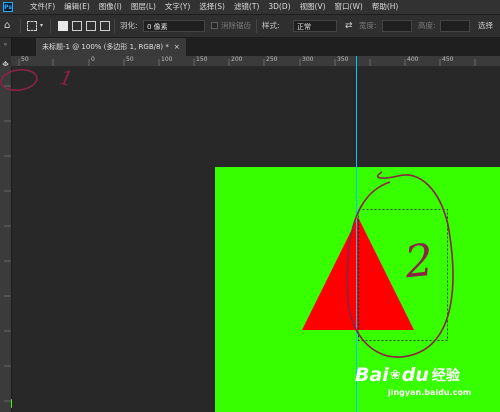  Describe the element at coordinates (430, 392) in the screenshot. I see `watermark-url: jingyan.baidu.com` at that location.